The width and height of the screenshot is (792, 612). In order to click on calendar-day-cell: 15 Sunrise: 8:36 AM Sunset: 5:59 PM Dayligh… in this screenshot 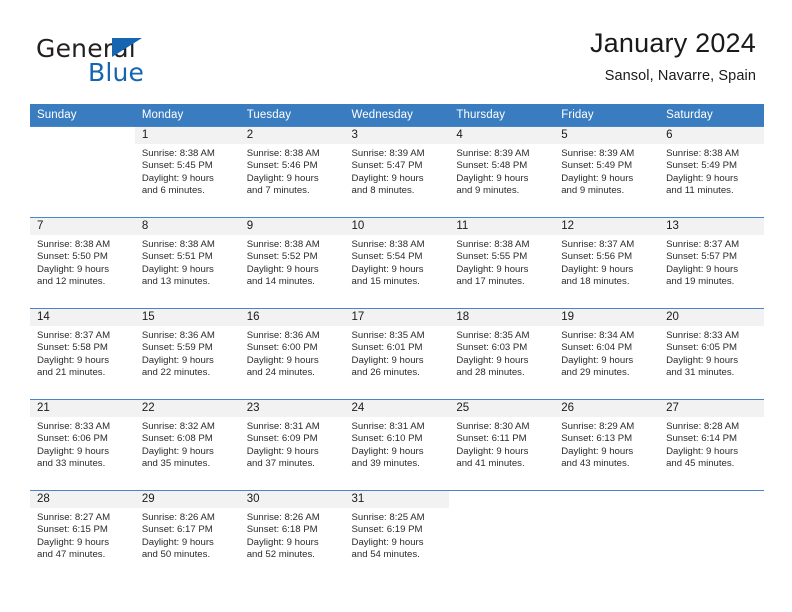, I will do `click(187, 354)`.